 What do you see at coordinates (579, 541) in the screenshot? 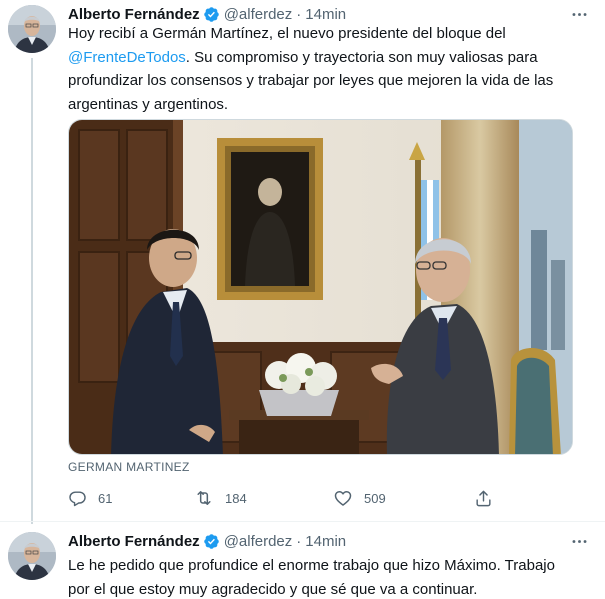
I see `more-horizontal-icon` at bounding box center [579, 541].